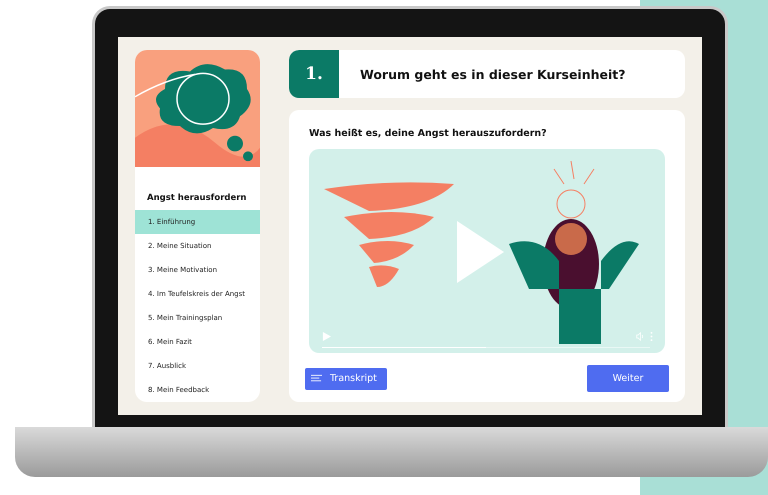  I want to click on play-icon, so click(326, 336).